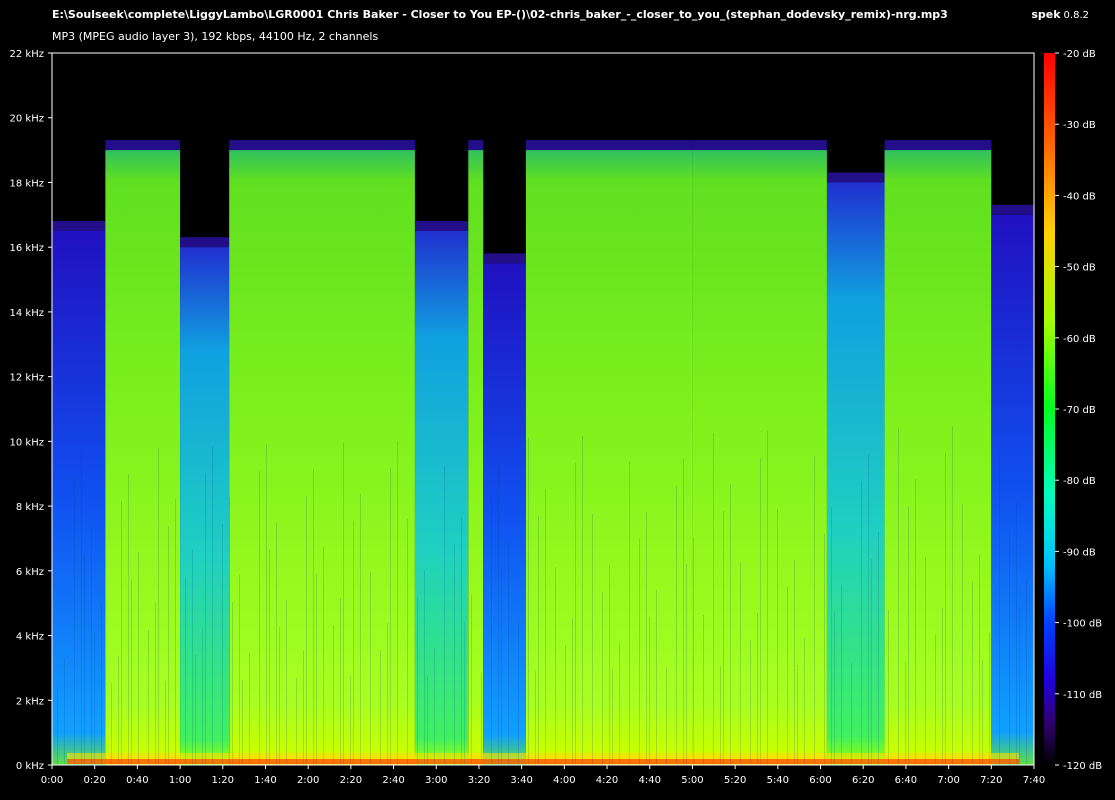  What do you see at coordinates (564, 780) in the screenshot?
I see `x-tick-label: 4:00` at bounding box center [564, 780].